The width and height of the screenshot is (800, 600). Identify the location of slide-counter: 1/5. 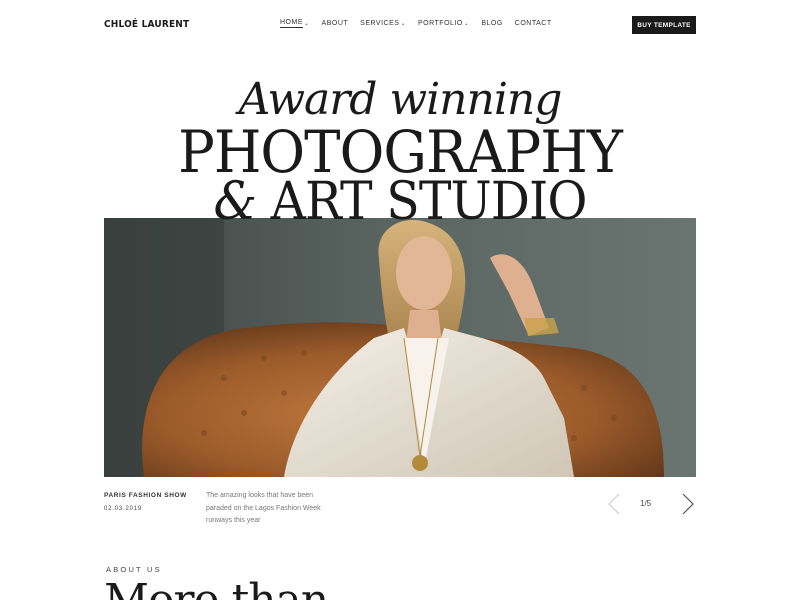
(646, 503).